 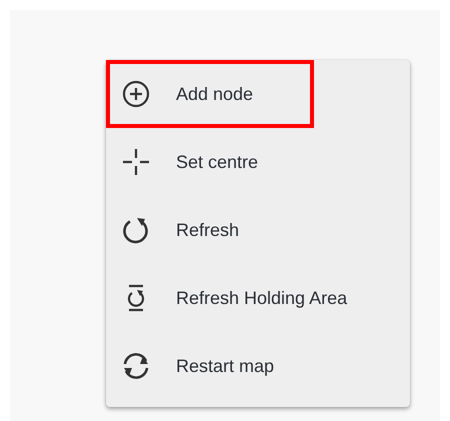 What do you see at coordinates (262, 298) in the screenshot?
I see `menu-item-label: Refresh Holding Area` at bounding box center [262, 298].